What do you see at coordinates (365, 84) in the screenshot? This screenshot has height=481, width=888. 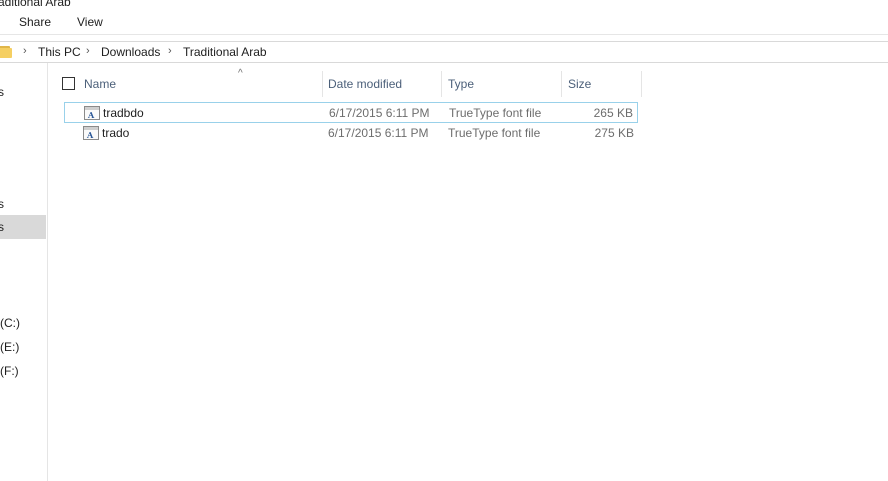 I see `column-header-label: Date modified` at bounding box center [365, 84].